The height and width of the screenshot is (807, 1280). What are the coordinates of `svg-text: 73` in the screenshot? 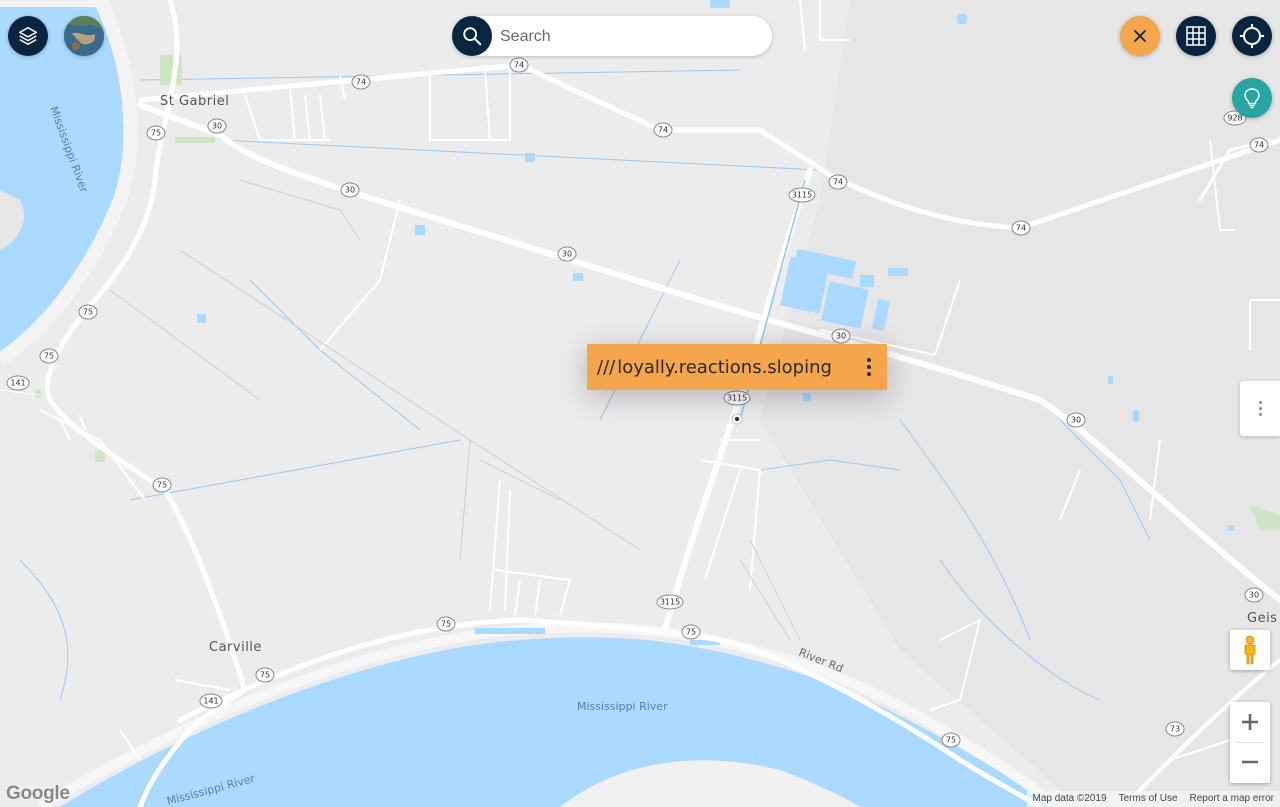 It's located at (1175, 729).